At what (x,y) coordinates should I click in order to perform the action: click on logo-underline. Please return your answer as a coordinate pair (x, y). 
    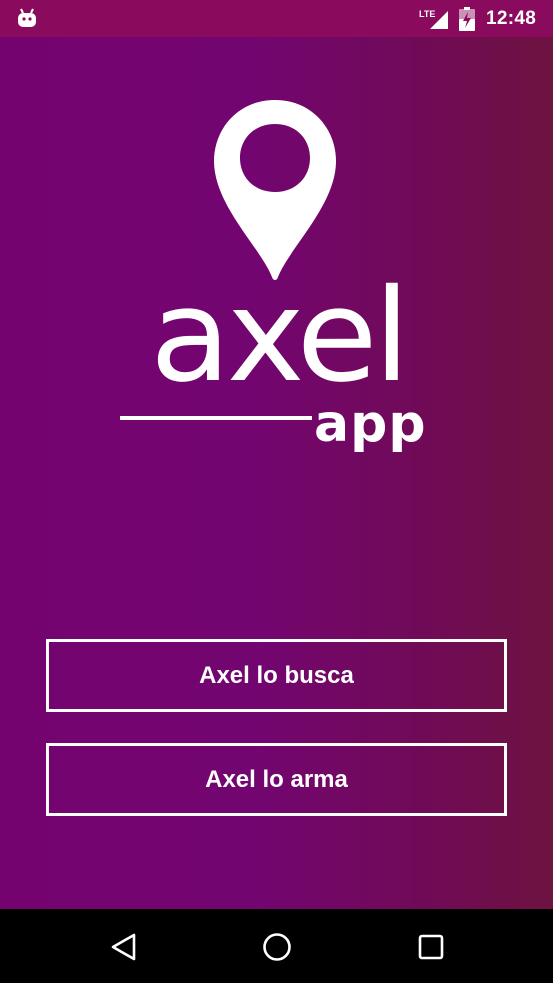
    Looking at the image, I should click on (216, 418).